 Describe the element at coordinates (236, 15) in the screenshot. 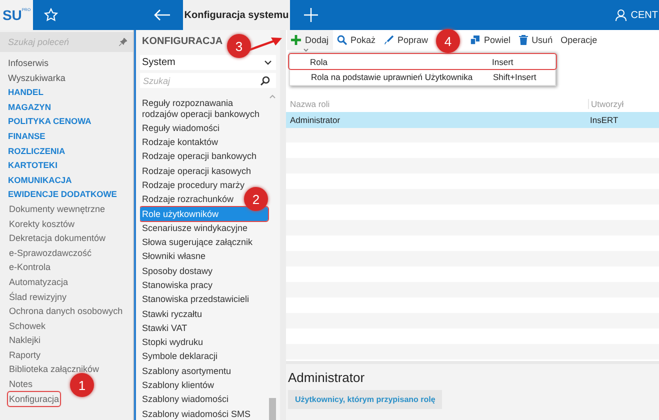

I see `window-tab: Konfiguracja systemu` at that location.